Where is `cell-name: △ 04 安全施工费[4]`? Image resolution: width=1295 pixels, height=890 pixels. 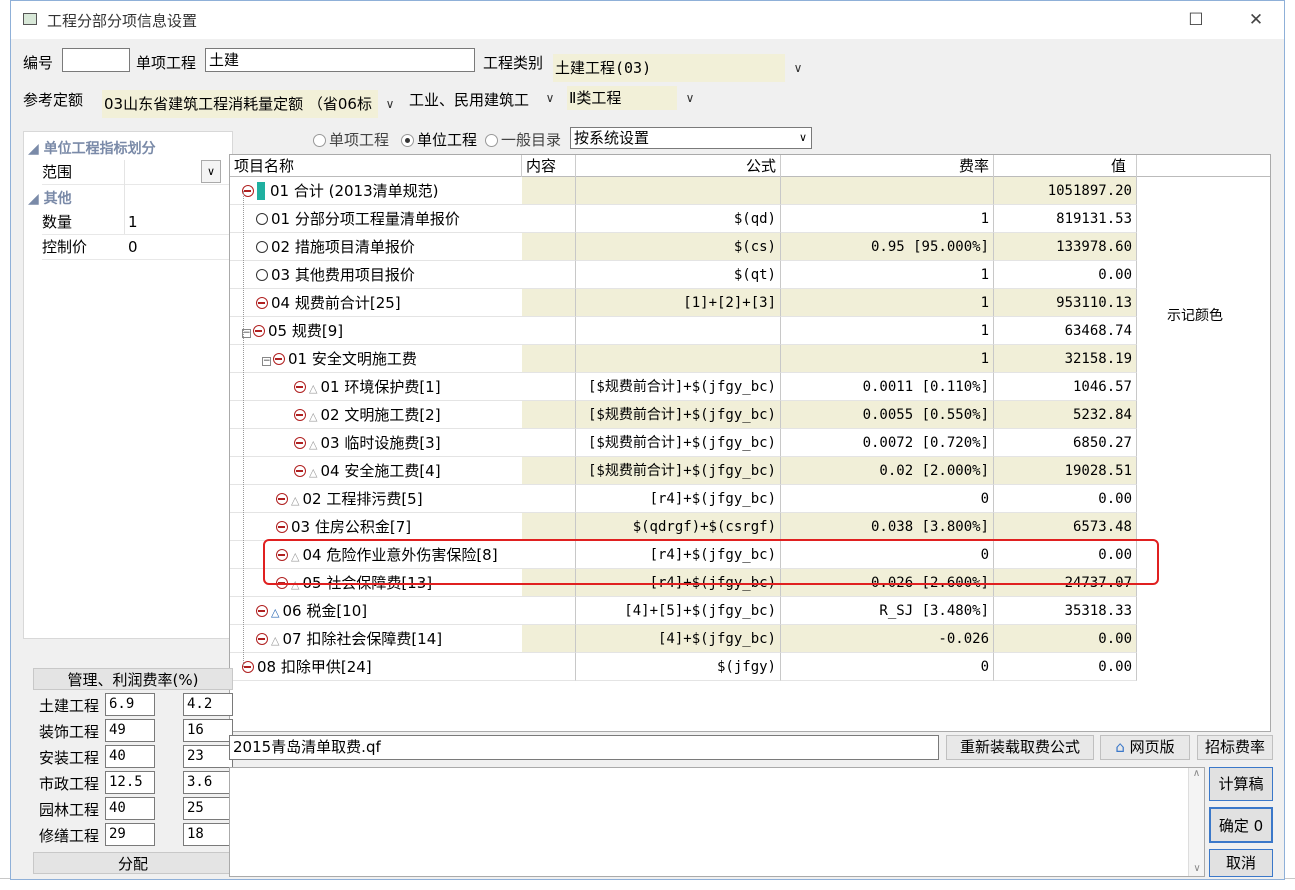
cell-name: △ 04 安全施工费[4] is located at coordinates (376, 471).